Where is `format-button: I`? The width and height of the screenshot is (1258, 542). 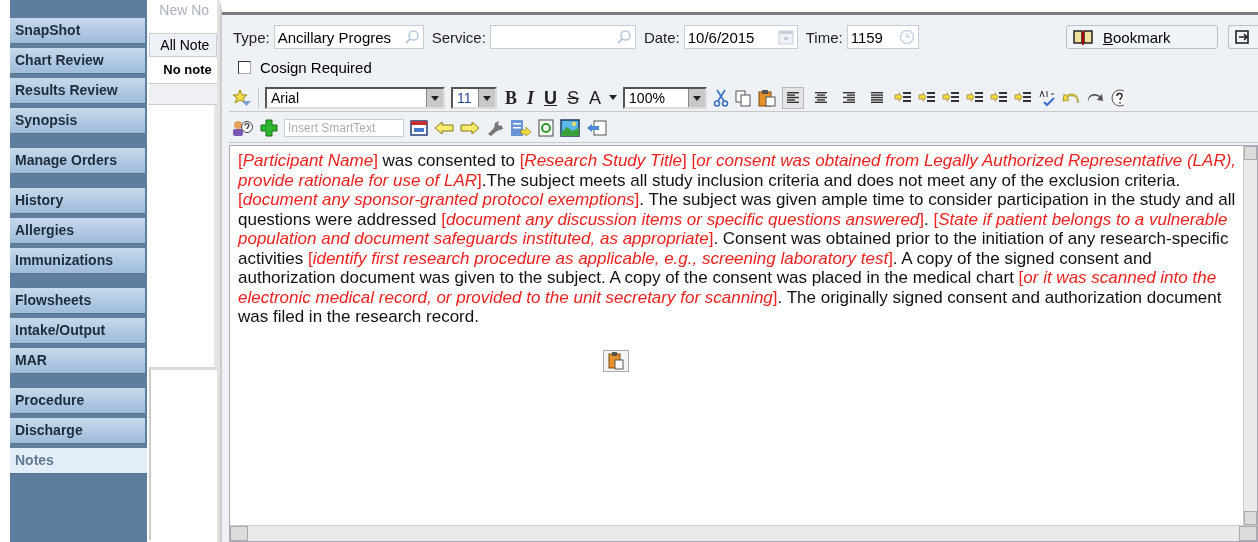
format-button: I is located at coordinates (531, 98).